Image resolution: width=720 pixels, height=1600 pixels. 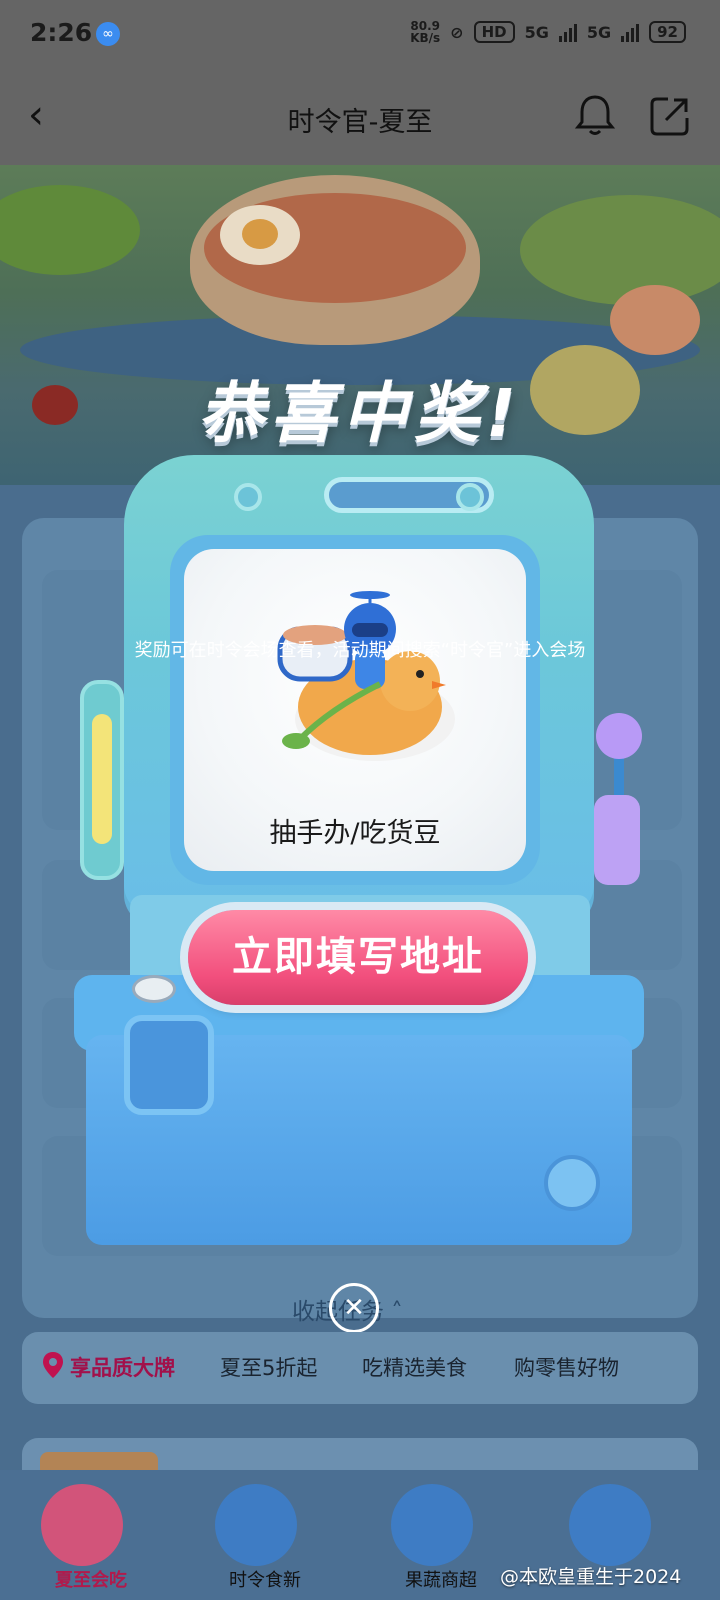 What do you see at coordinates (53, 1365) in the screenshot?
I see `location-pin-icon` at bounding box center [53, 1365].